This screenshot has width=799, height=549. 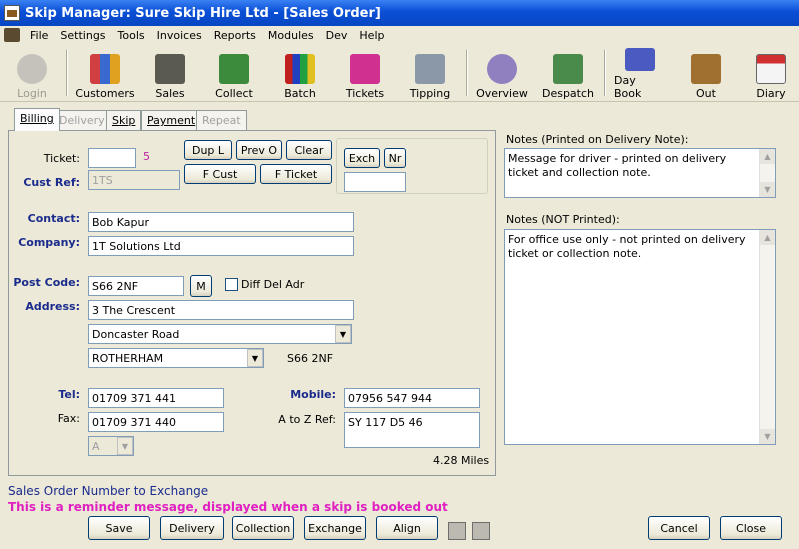 I want to click on despatch-button: Despatch, so click(x=568, y=74).